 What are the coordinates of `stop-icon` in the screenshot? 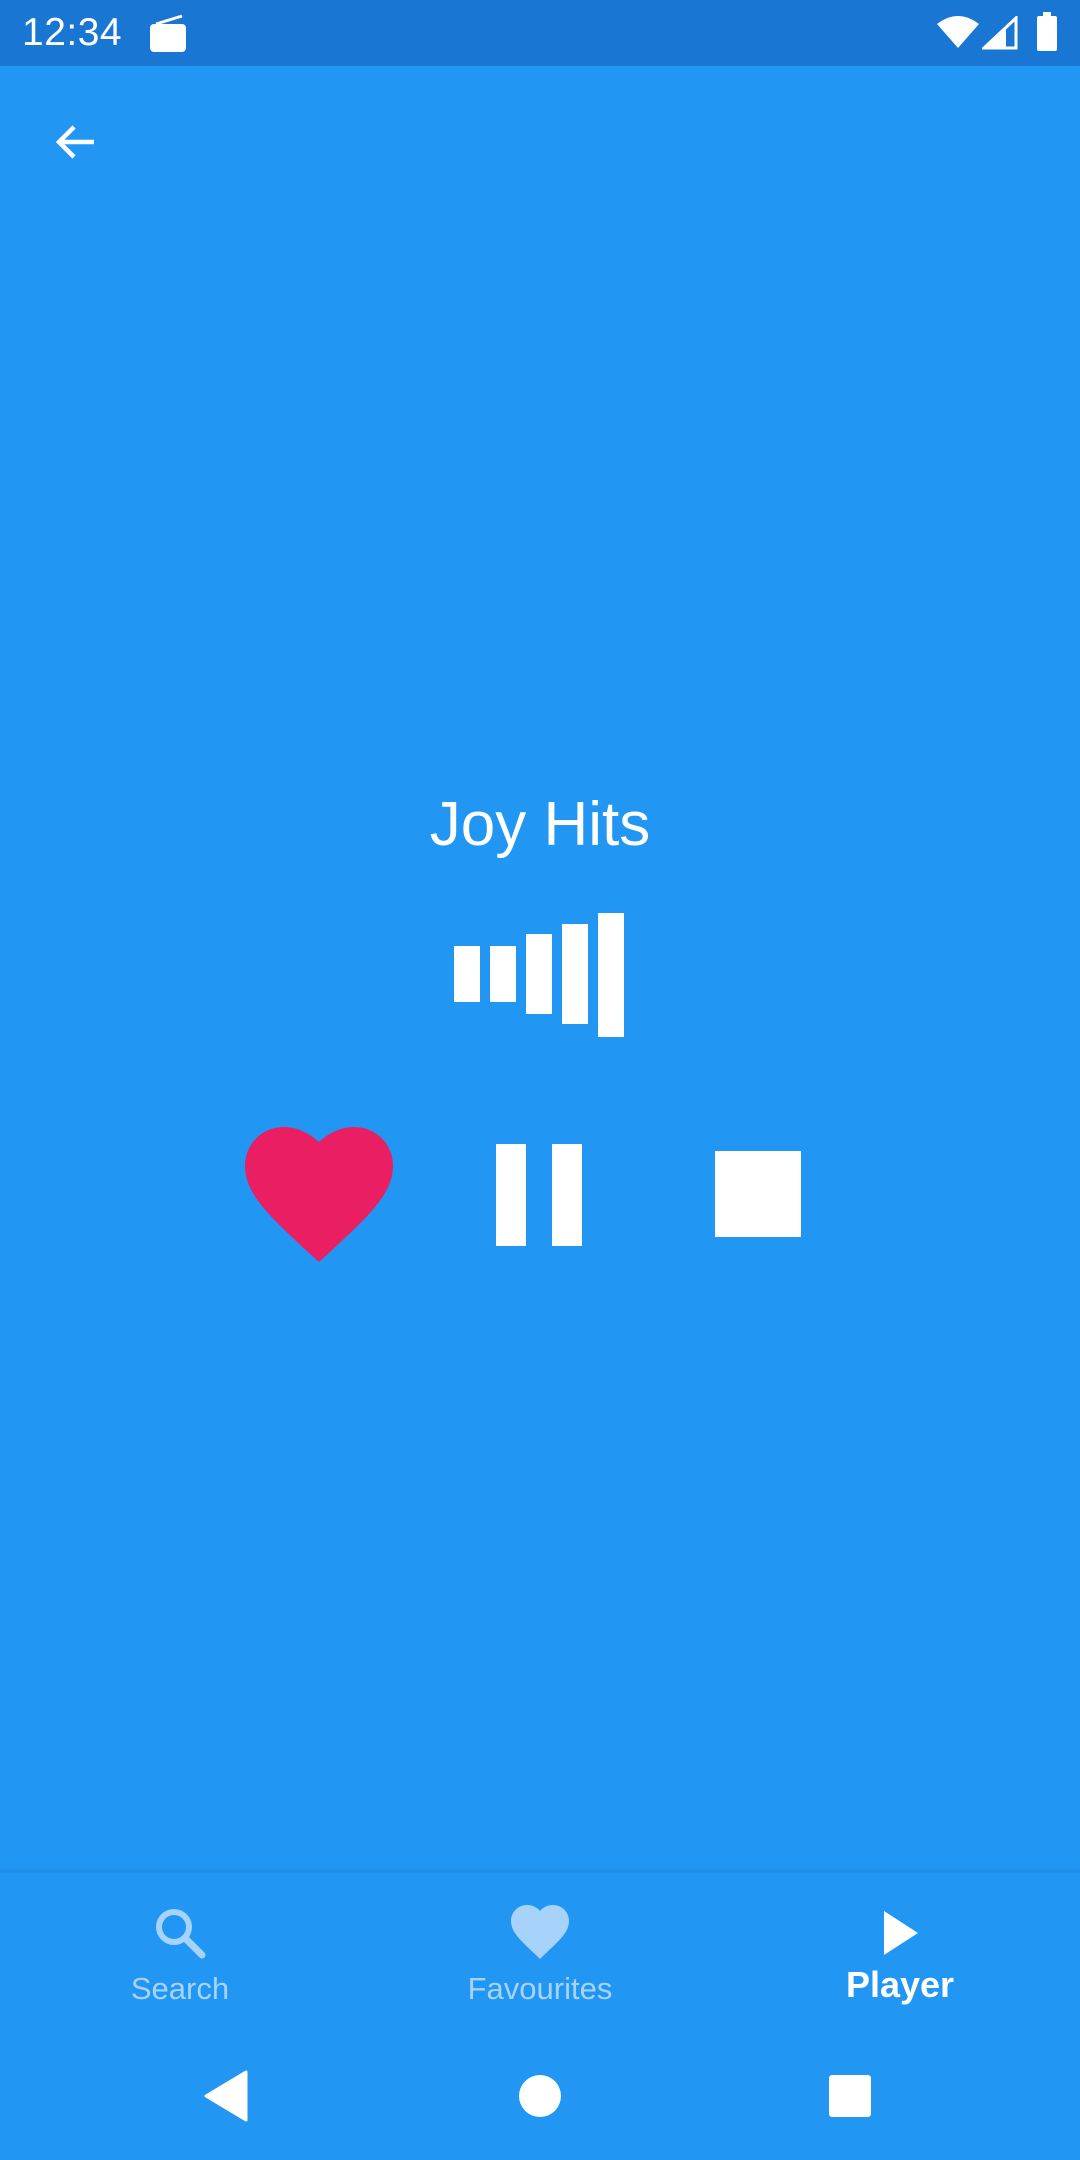 It's located at (758, 1194).